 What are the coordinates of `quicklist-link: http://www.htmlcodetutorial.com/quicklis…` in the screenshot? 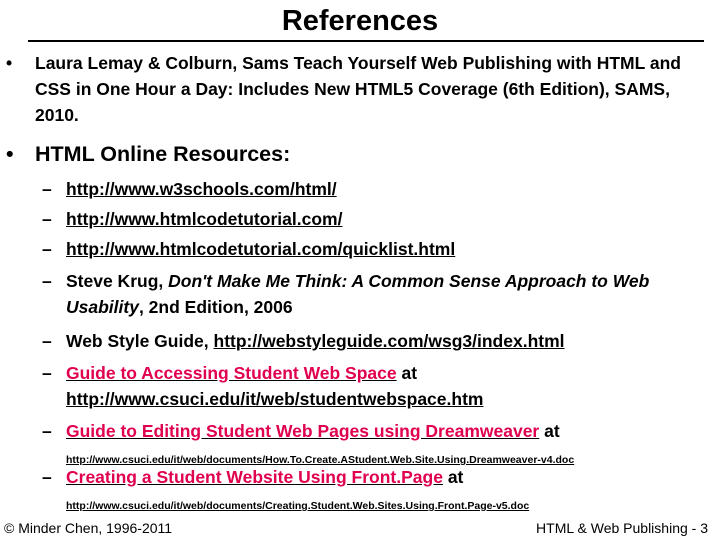 It's located at (260, 249).